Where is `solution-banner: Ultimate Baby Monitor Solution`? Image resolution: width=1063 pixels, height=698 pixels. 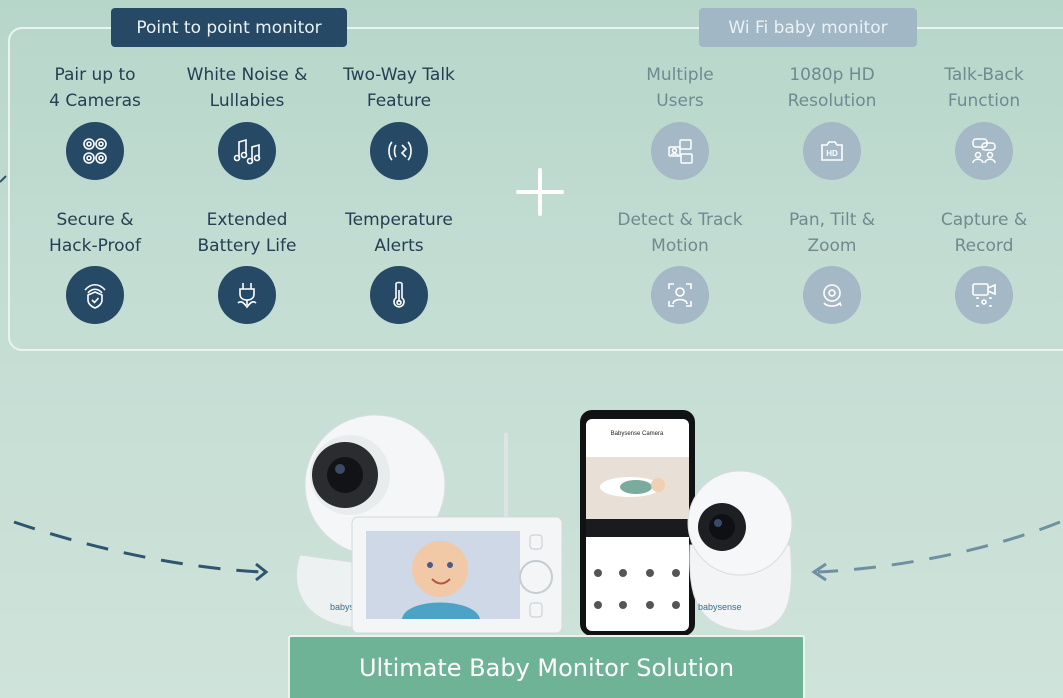
solution-banner: Ultimate Baby Monitor Solution is located at coordinates (546, 666).